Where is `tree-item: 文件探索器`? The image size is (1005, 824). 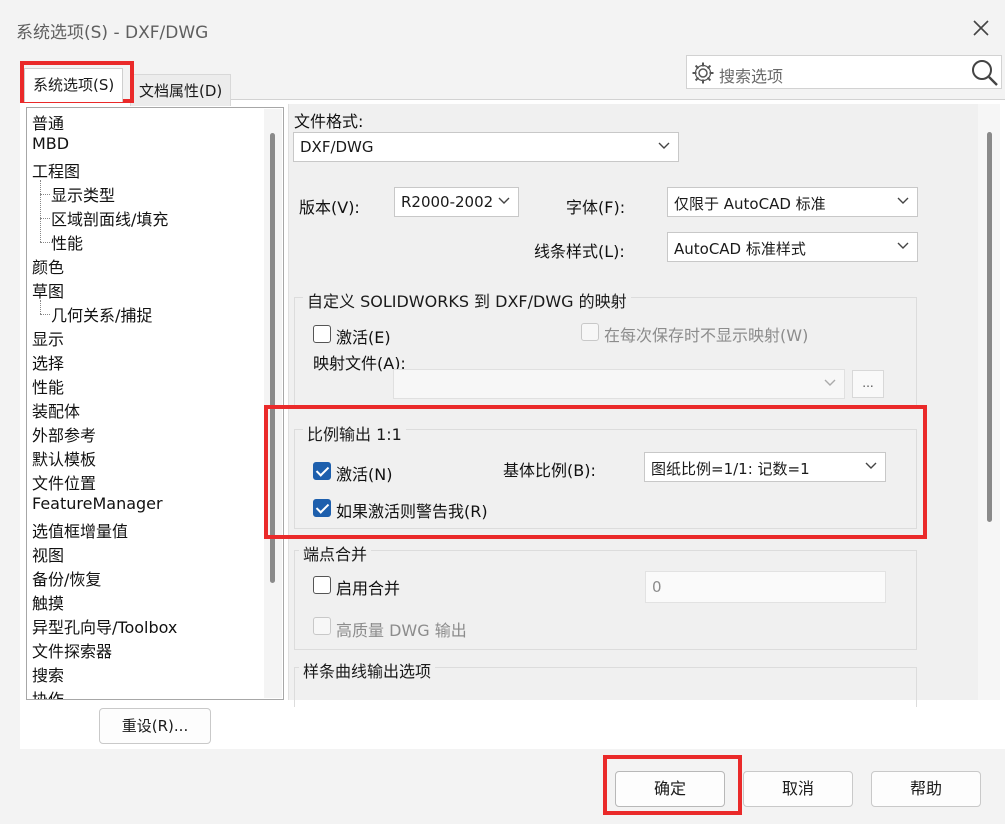 tree-item: 文件探索器 is located at coordinates (72, 650).